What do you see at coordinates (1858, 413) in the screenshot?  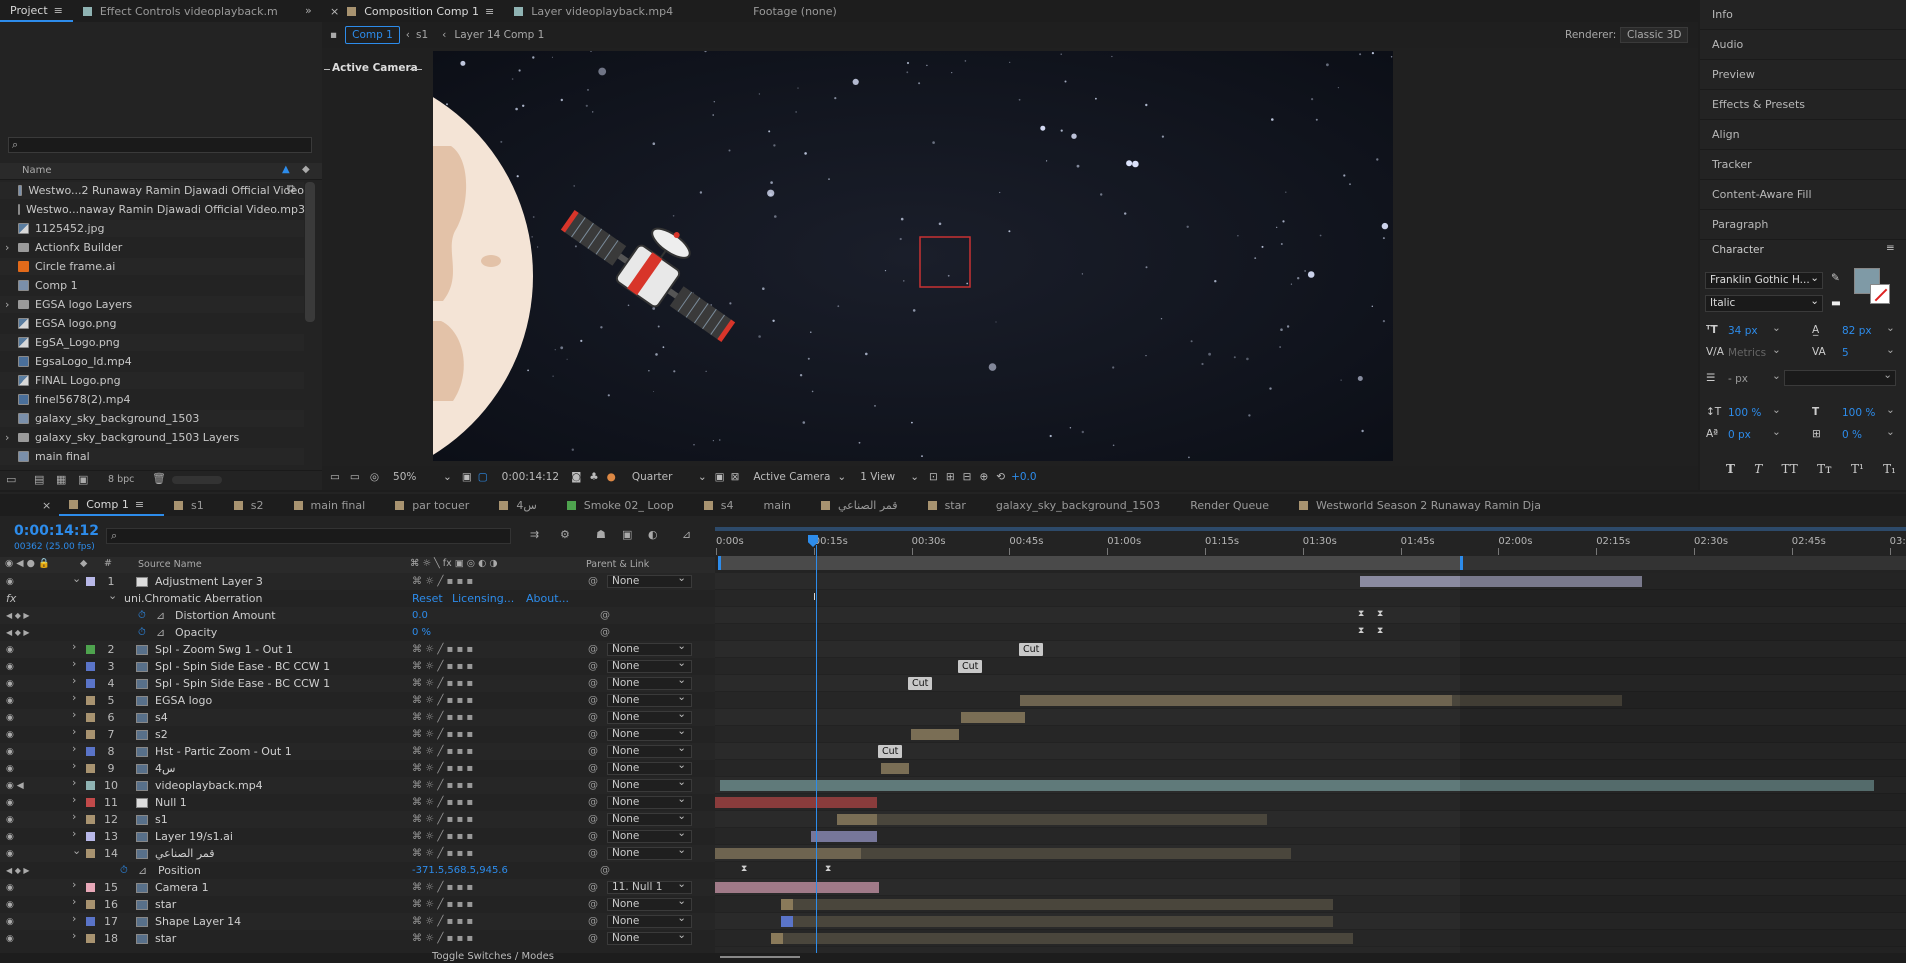 I see `horizontal-scale-value: 100 %` at bounding box center [1858, 413].